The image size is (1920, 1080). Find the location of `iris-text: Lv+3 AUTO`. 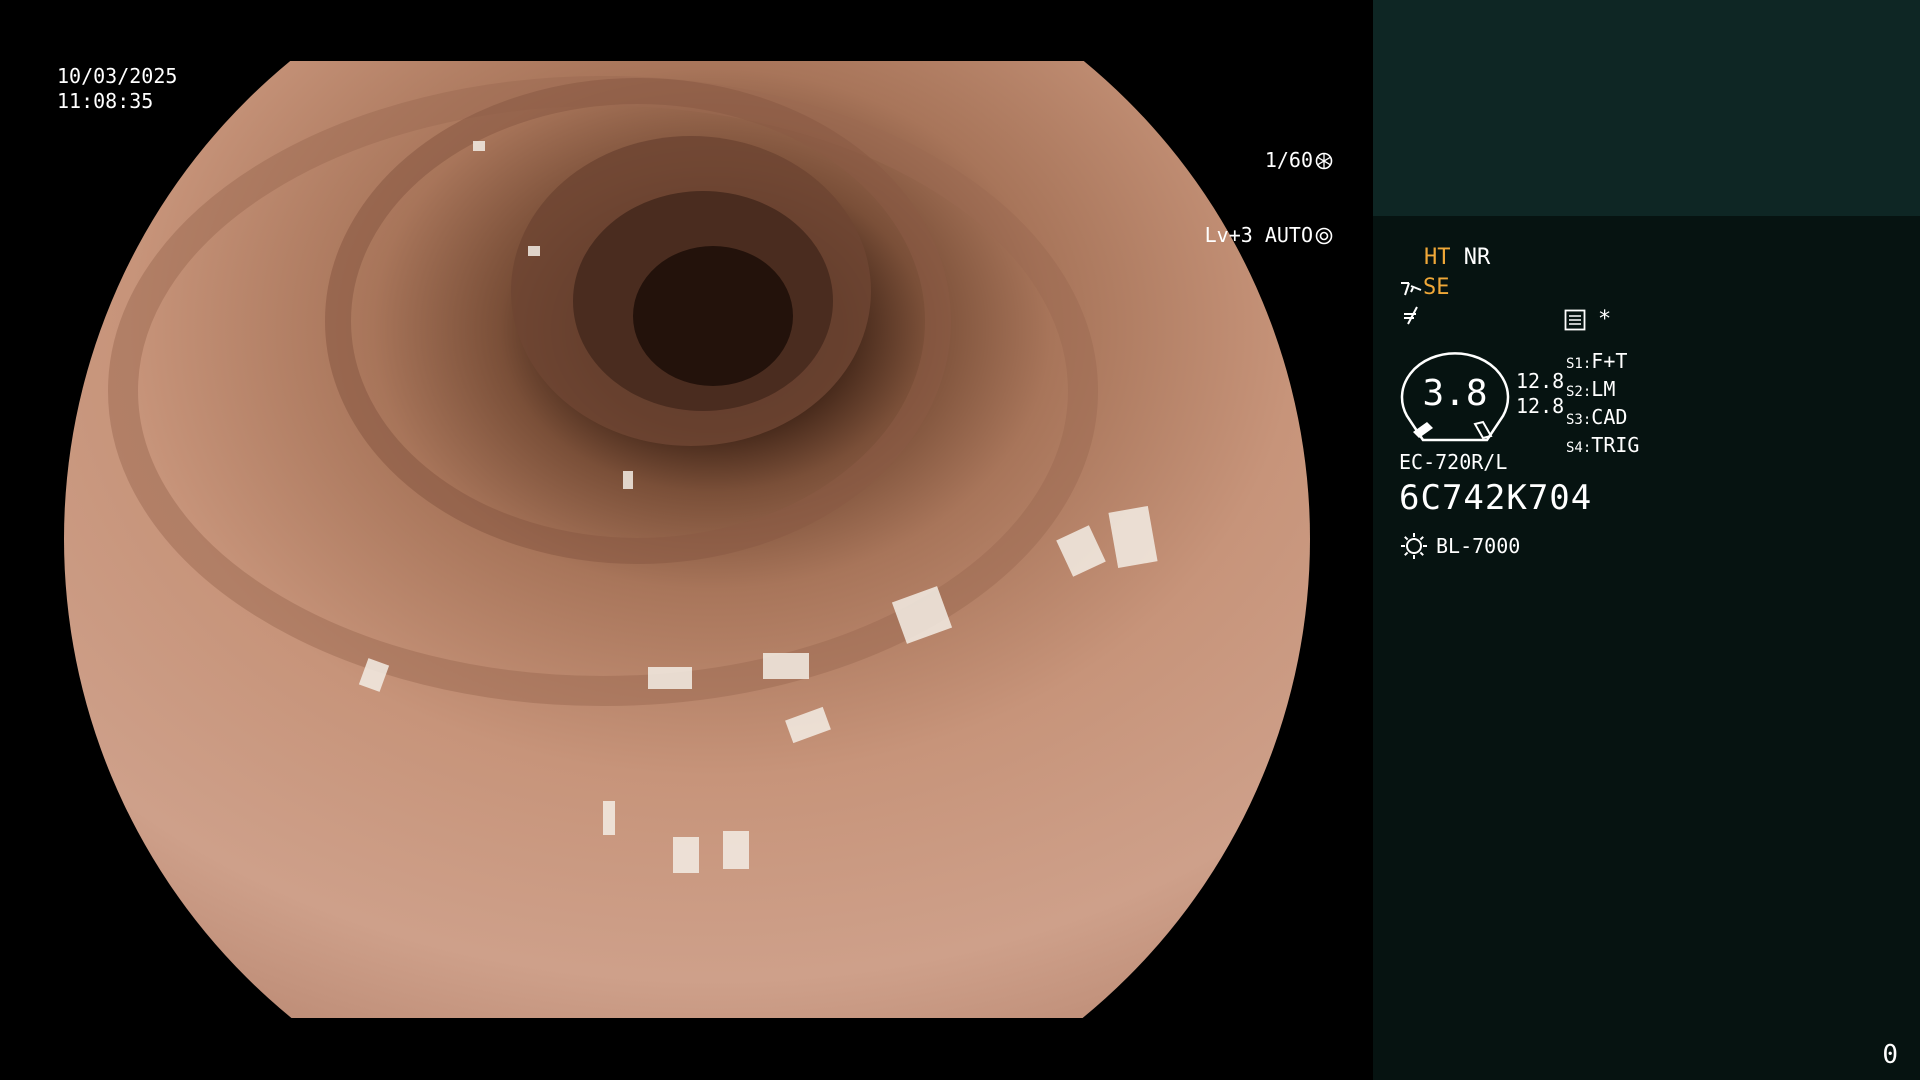

iris-text: Lv+3 AUTO is located at coordinates (1258, 235).